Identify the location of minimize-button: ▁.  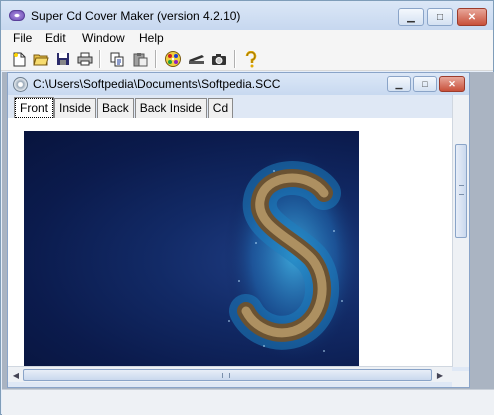
(411, 17).